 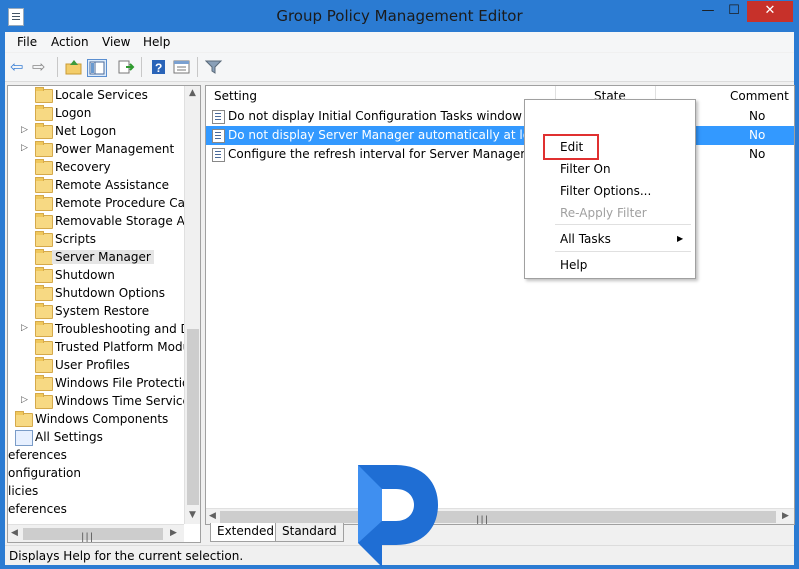 What do you see at coordinates (97, 366) in the screenshot?
I see `tree-item: User Profiles` at bounding box center [97, 366].